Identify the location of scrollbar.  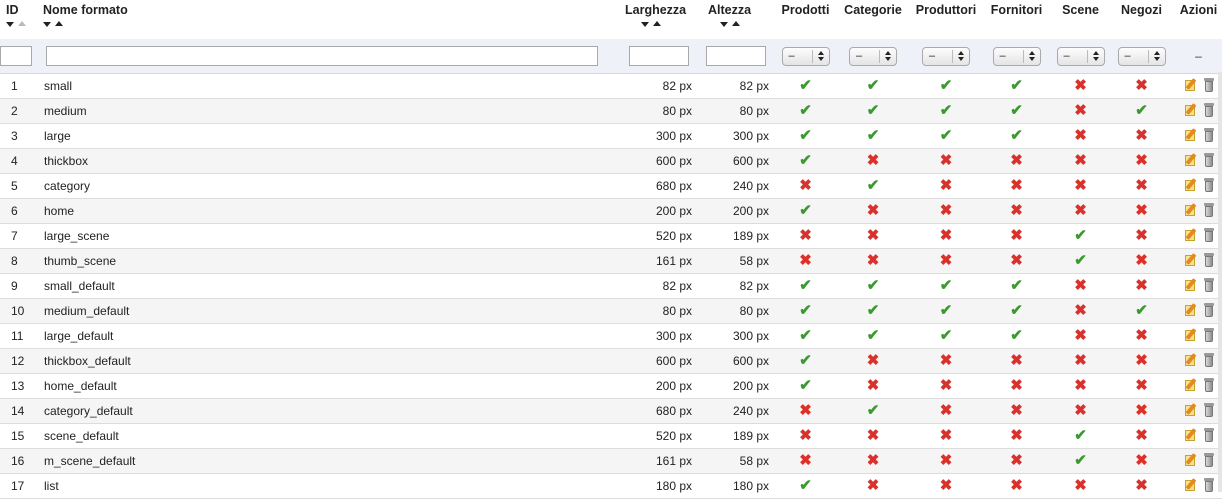
(1220, 282).